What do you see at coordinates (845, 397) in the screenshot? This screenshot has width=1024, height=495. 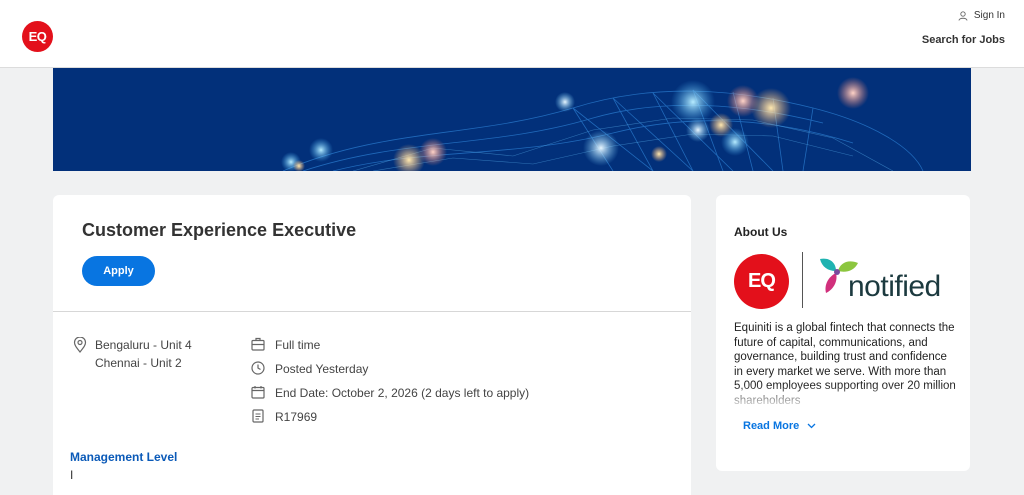 I see `text-fade-overlay` at bounding box center [845, 397].